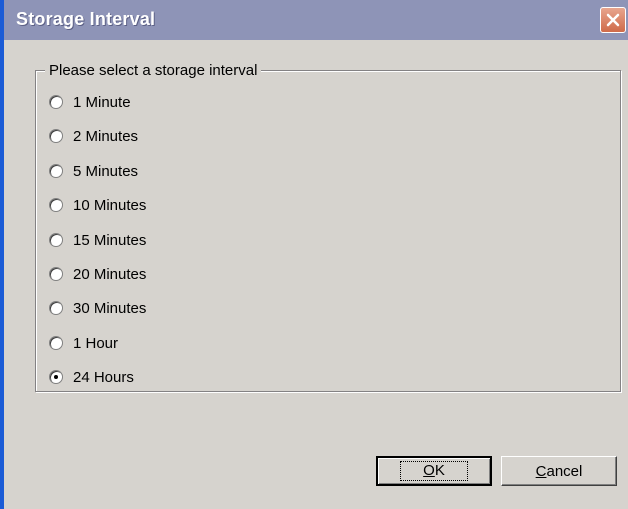 This screenshot has width=628, height=509. What do you see at coordinates (153, 70) in the screenshot?
I see `groupbox-label: Please select a storage interval` at bounding box center [153, 70].